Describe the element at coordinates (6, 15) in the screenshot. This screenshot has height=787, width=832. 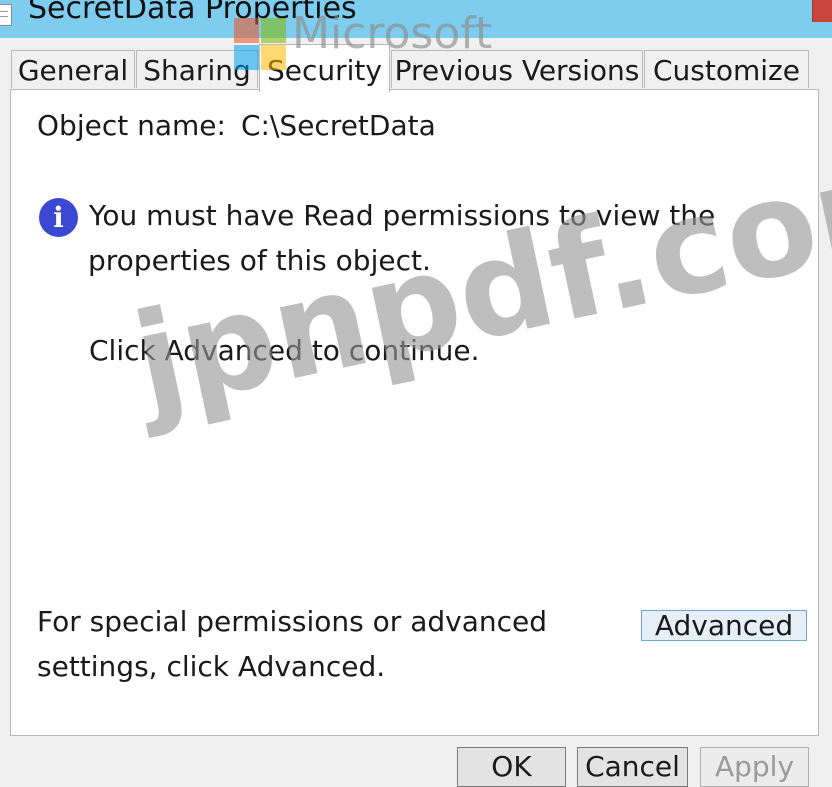
I see `document-icon` at that location.